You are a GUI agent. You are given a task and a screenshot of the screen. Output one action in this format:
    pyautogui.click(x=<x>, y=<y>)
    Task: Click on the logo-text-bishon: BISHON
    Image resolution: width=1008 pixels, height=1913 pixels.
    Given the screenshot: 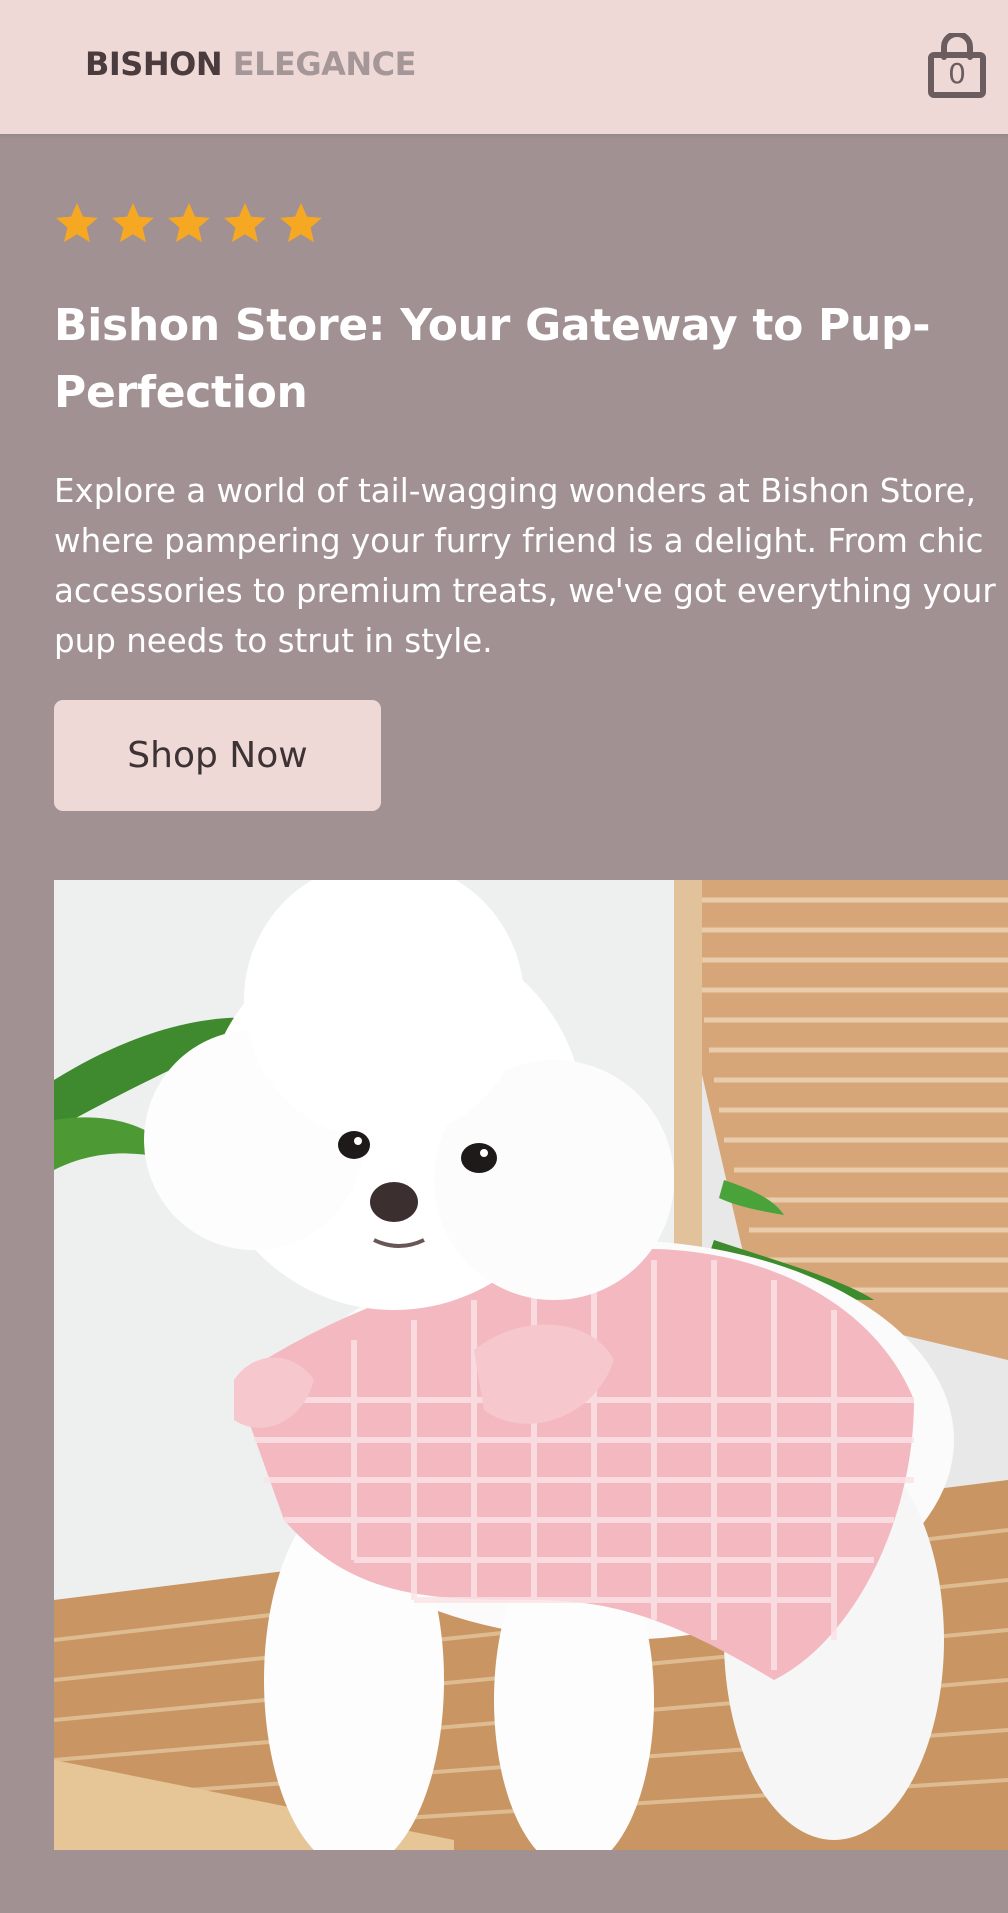 What is the action you would take?
    pyautogui.click(x=154, y=64)
    